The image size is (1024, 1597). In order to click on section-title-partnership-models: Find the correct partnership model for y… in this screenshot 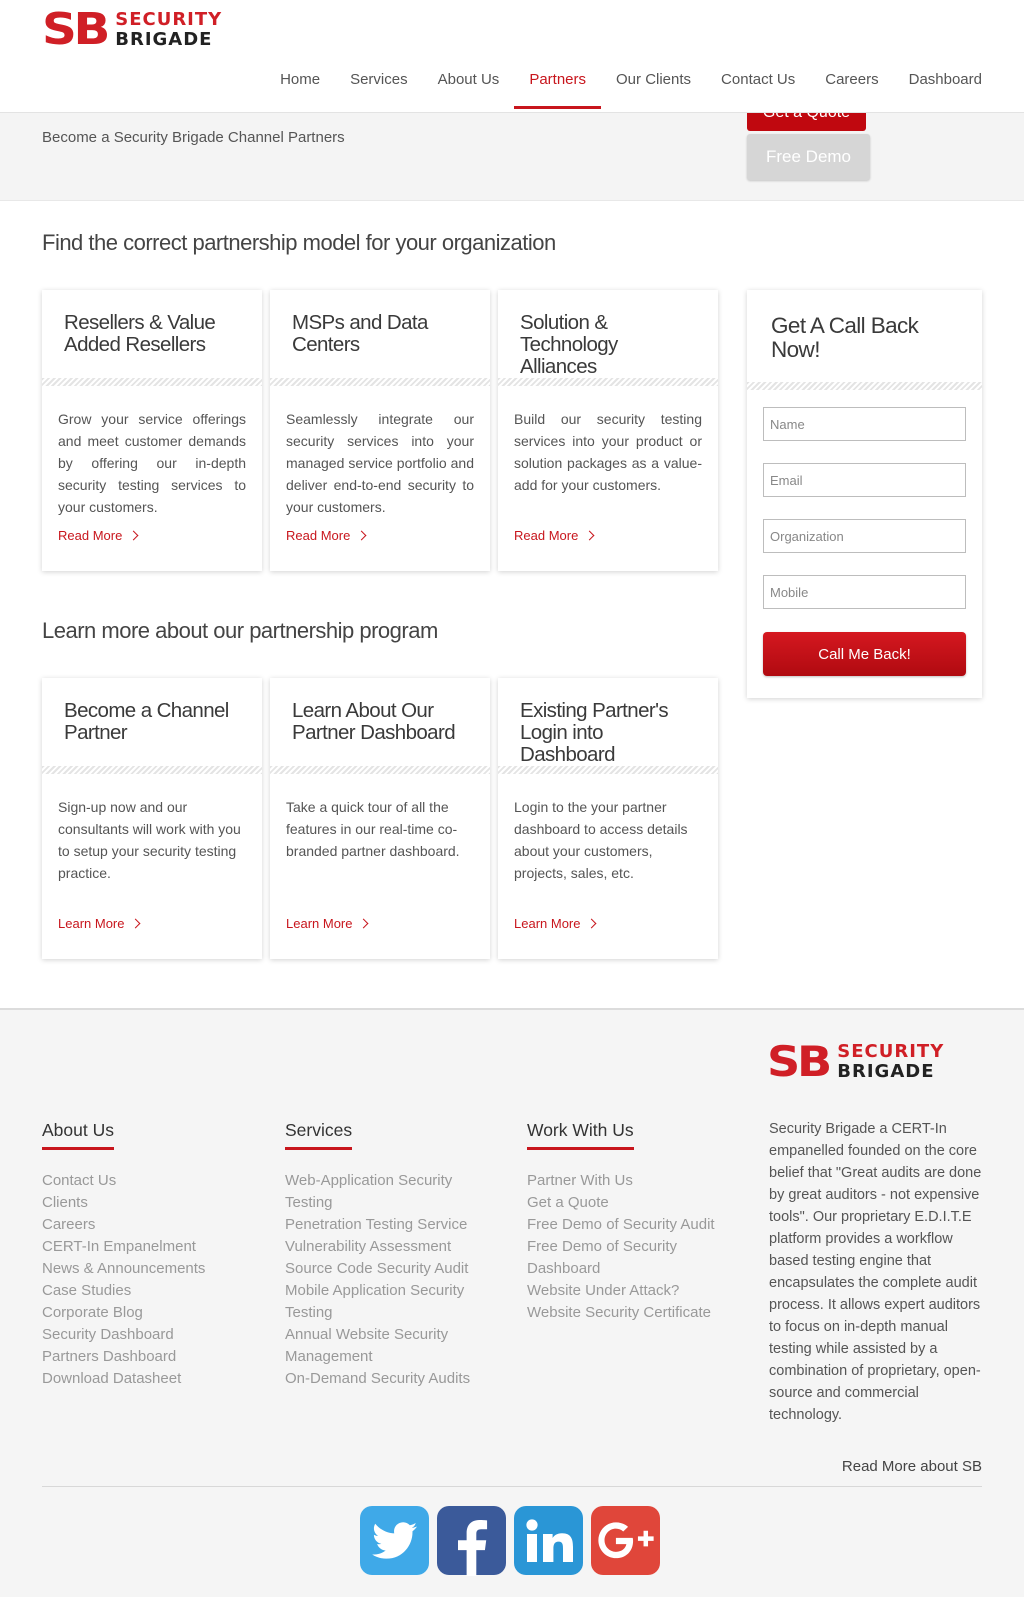, I will do `click(299, 242)`.